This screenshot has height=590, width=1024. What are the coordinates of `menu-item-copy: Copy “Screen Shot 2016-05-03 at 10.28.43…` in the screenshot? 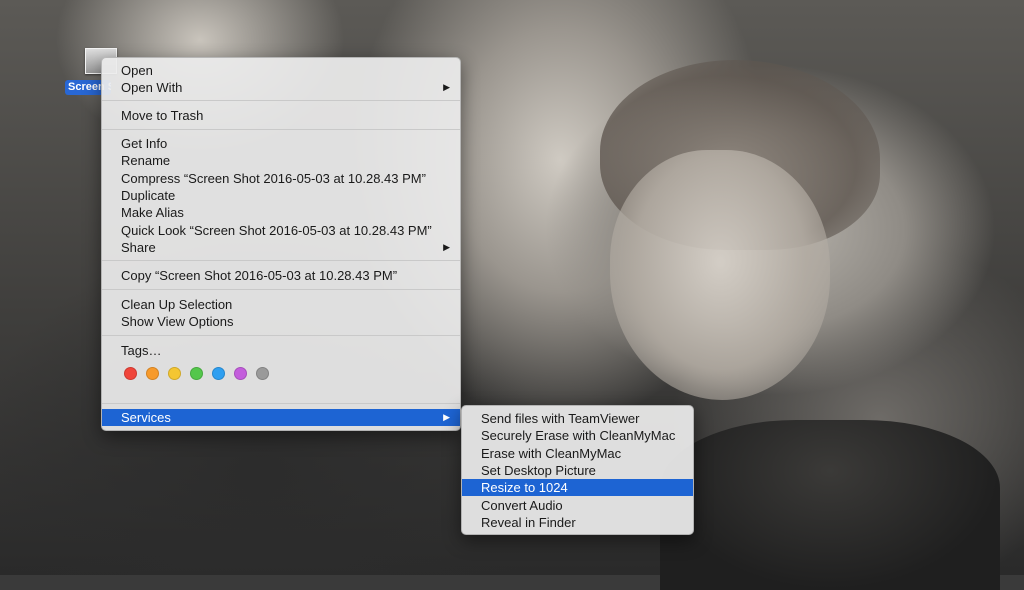 It's located at (281, 275).